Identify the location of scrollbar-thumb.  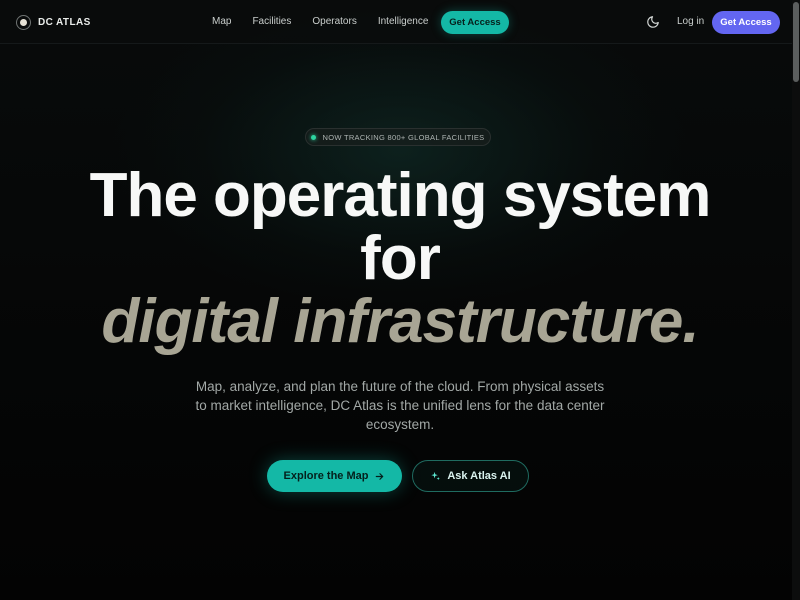
(796, 42).